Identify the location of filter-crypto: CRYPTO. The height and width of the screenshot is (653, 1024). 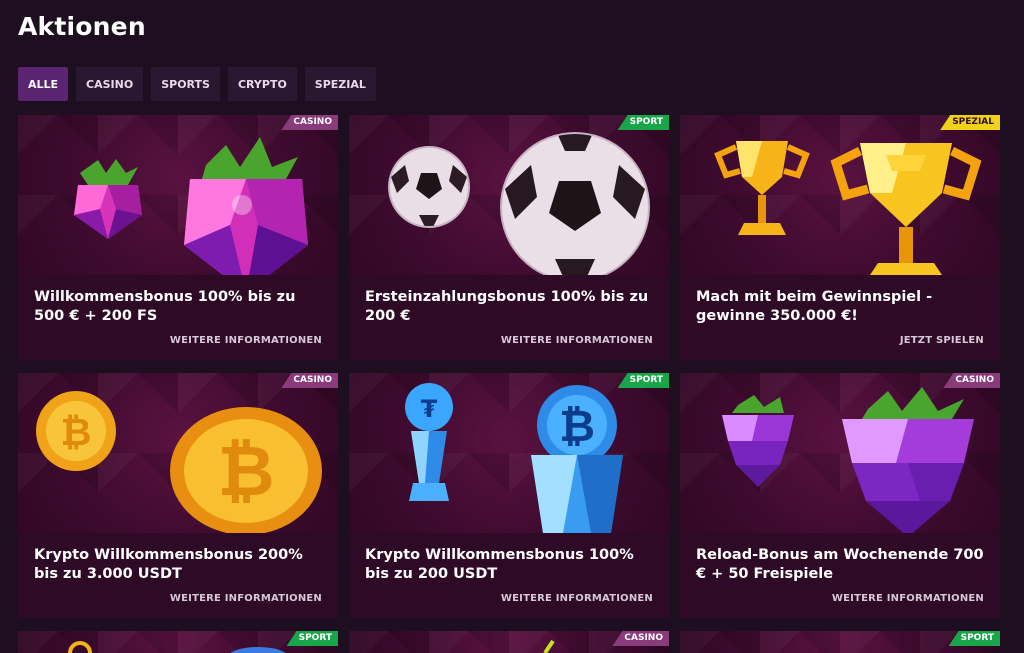
(262, 84).